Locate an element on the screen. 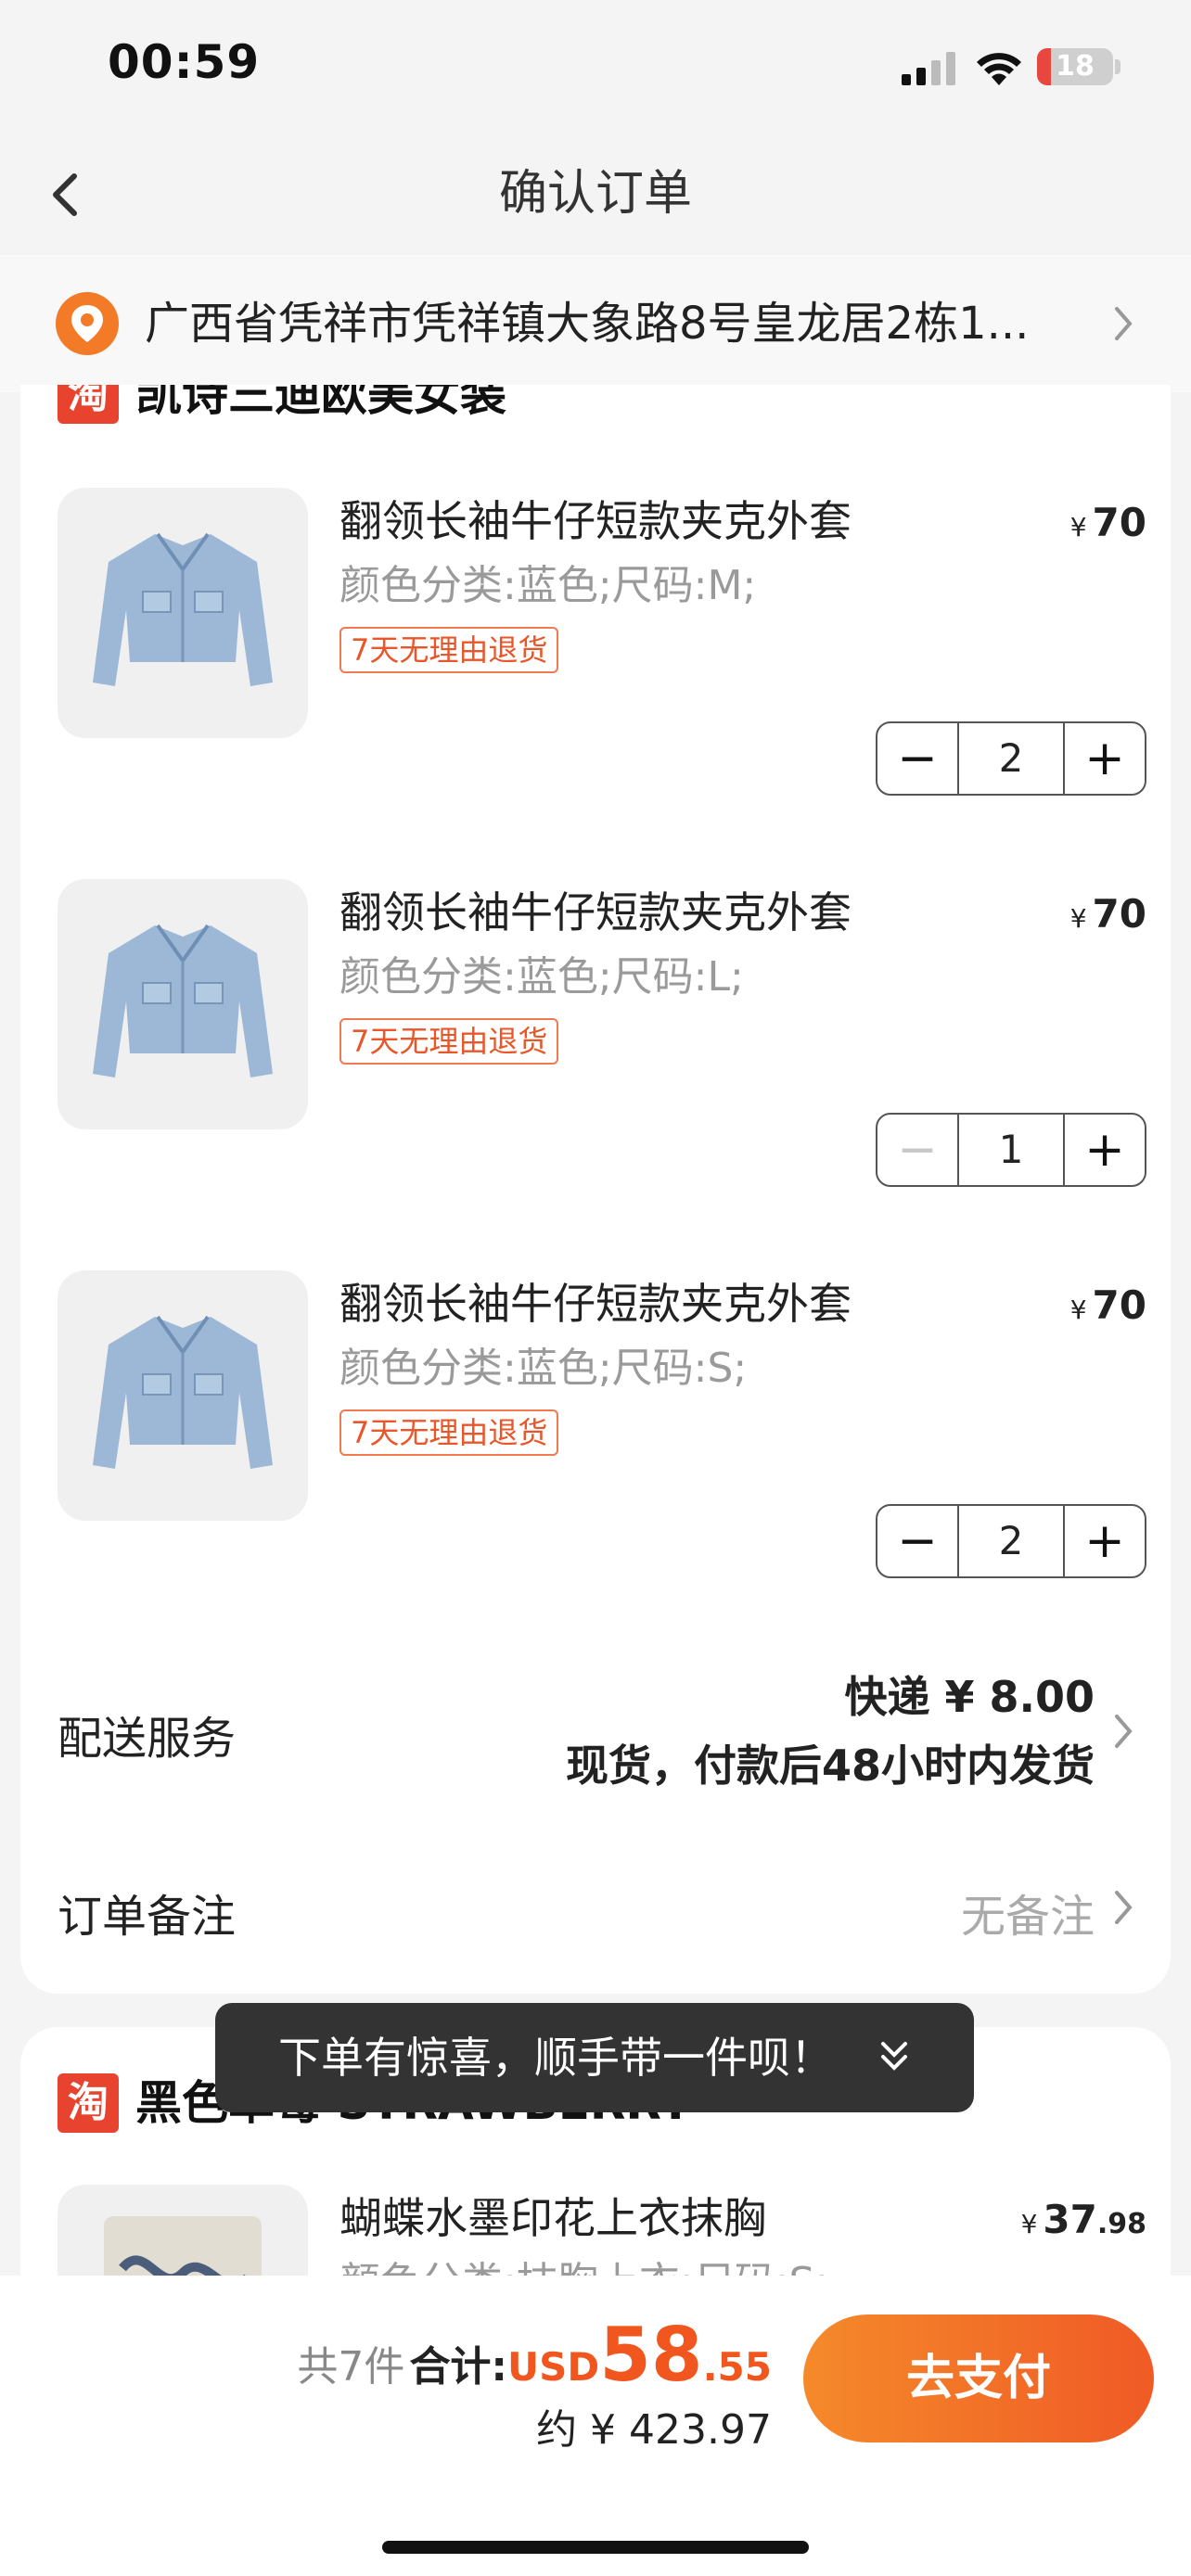  nav-bar: 确认订单 is located at coordinates (595, 197).